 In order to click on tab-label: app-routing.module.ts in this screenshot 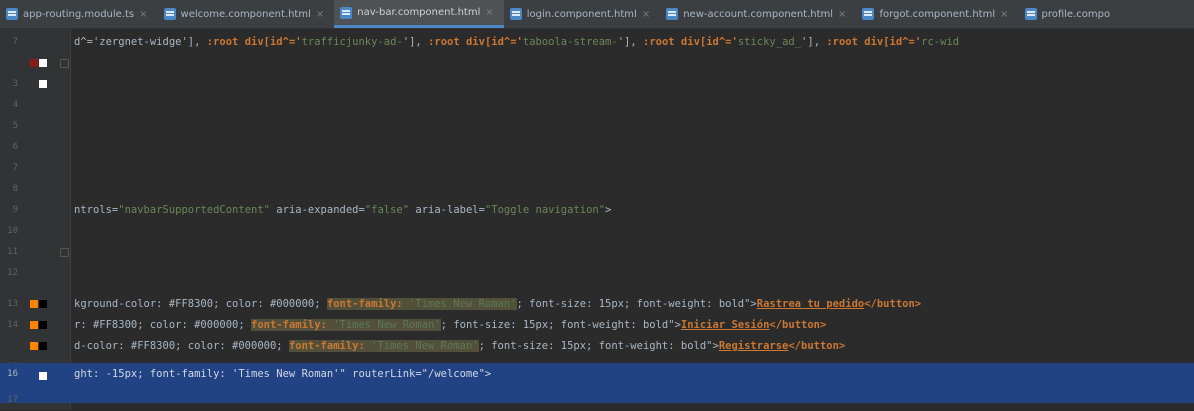, I will do `click(79, 14)`.